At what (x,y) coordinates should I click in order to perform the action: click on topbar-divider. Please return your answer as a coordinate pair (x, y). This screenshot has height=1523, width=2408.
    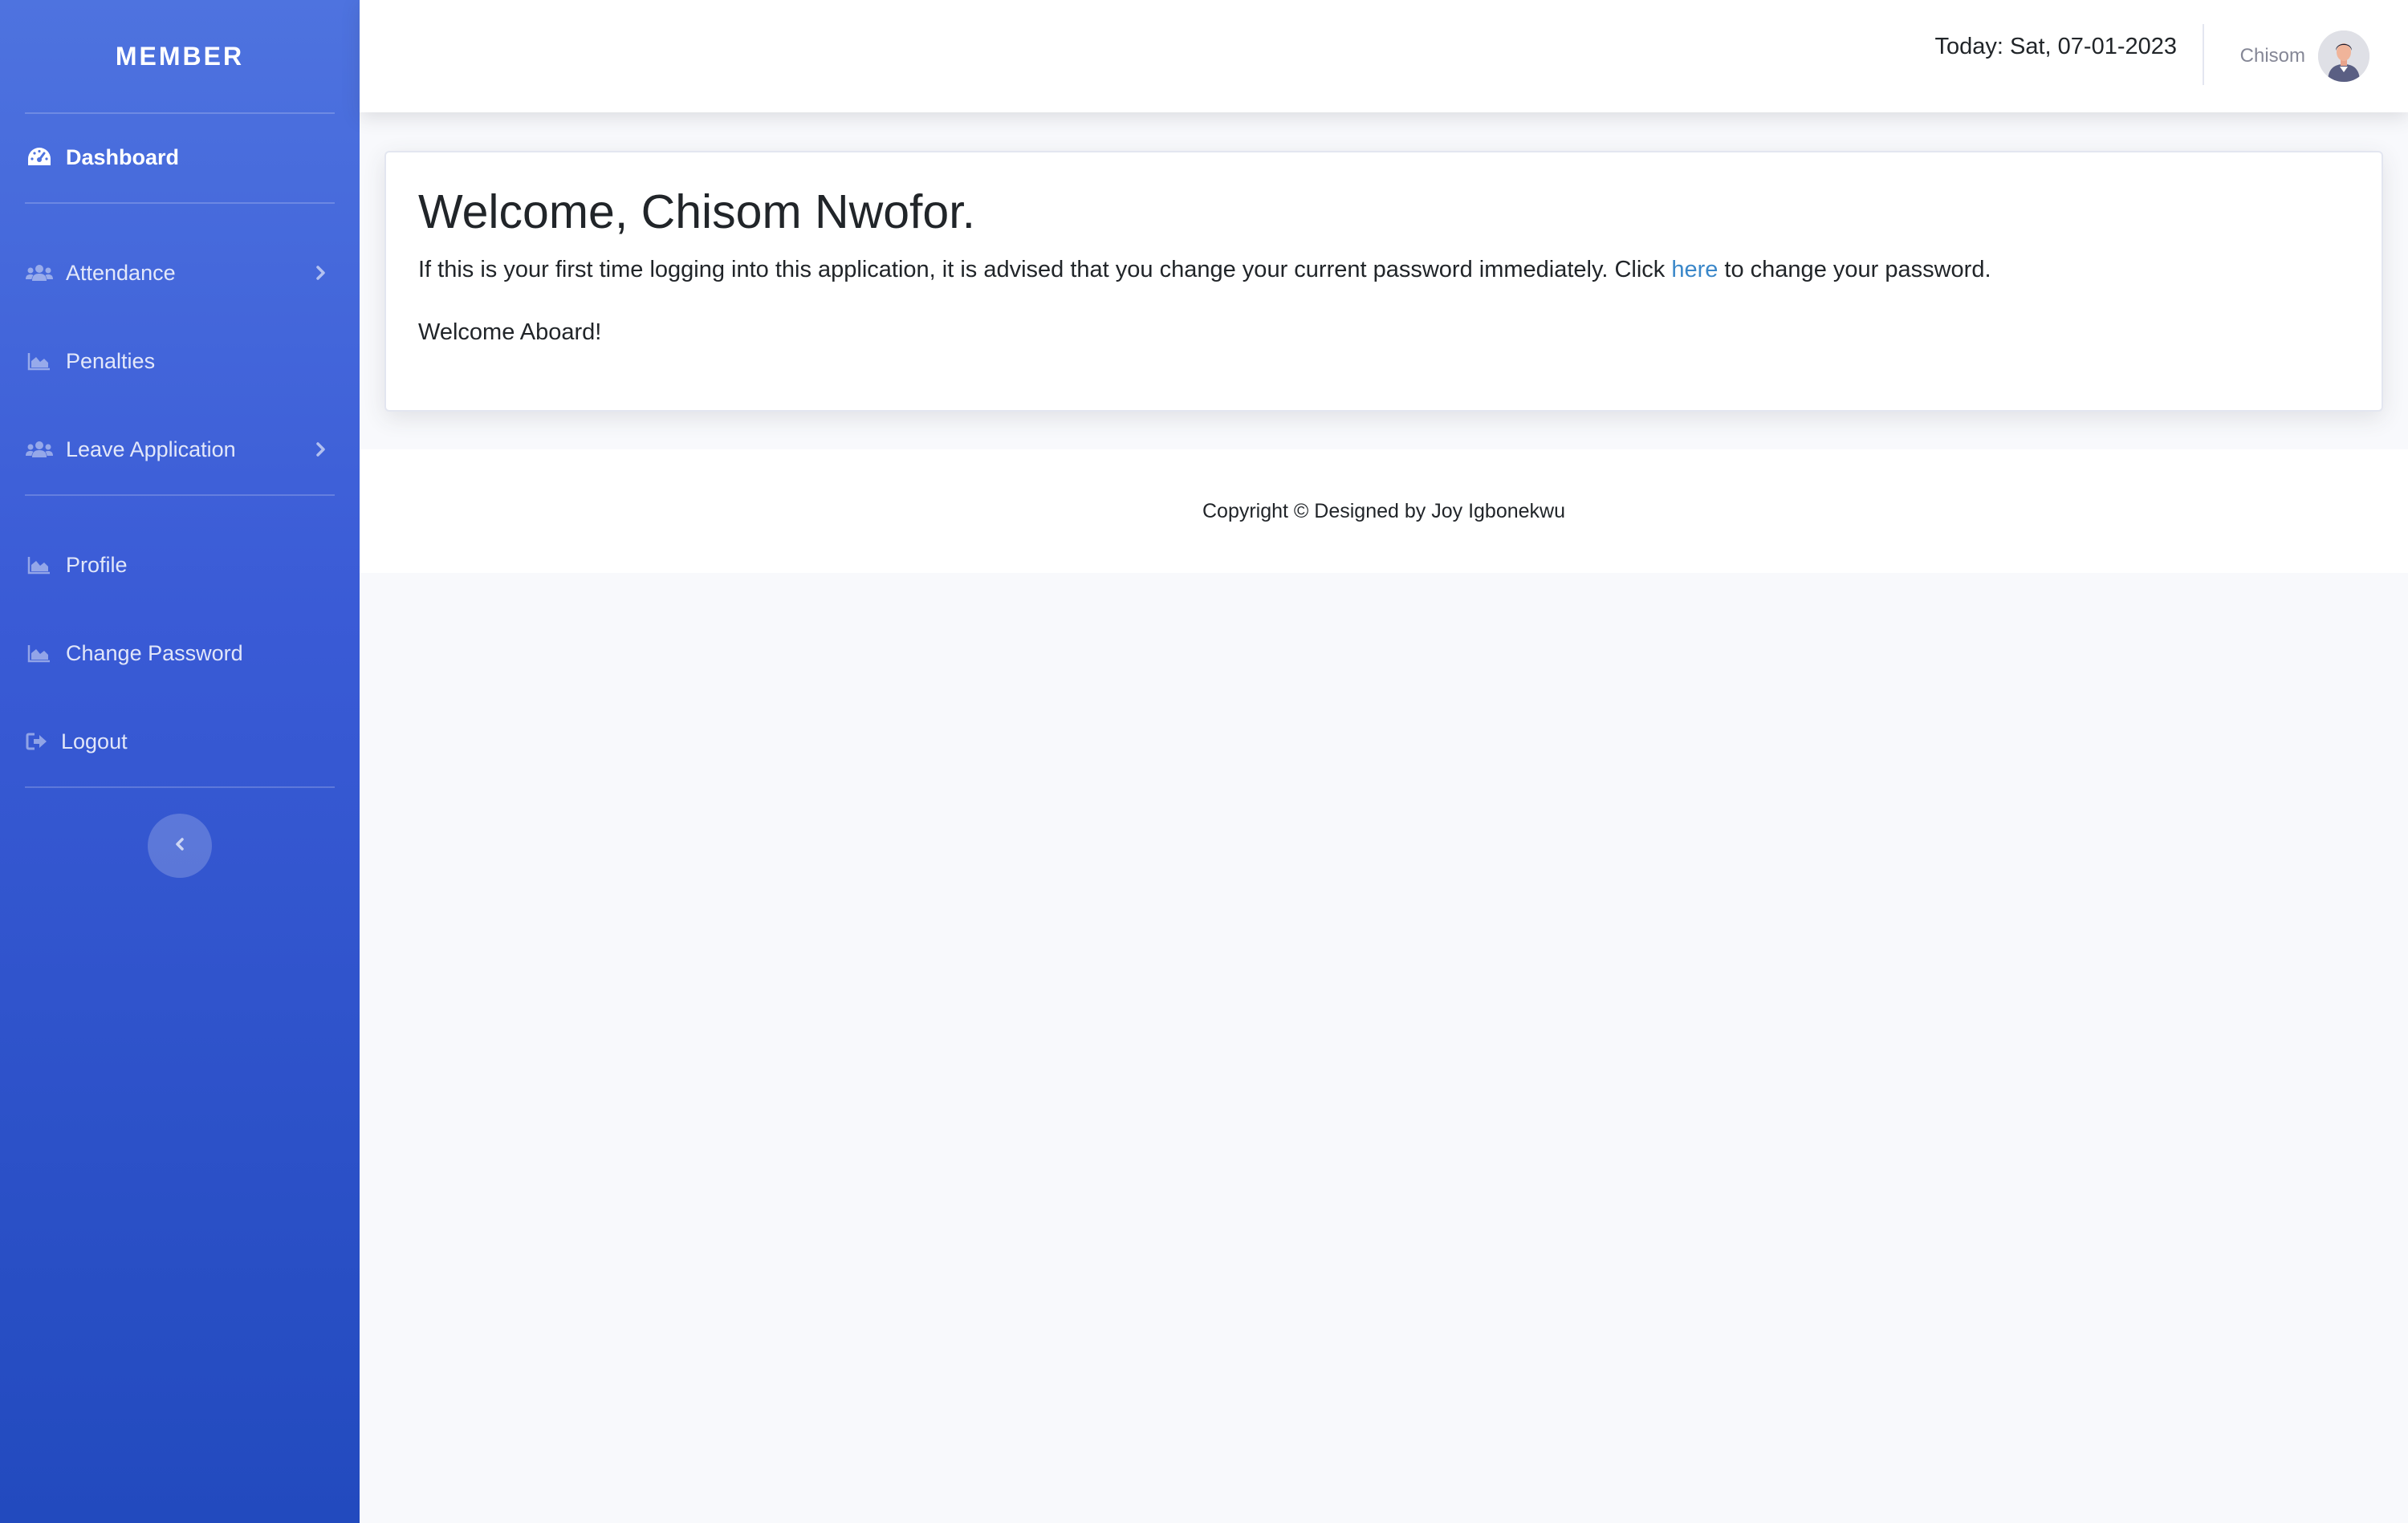
    Looking at the image, I should click on (2203, 54).